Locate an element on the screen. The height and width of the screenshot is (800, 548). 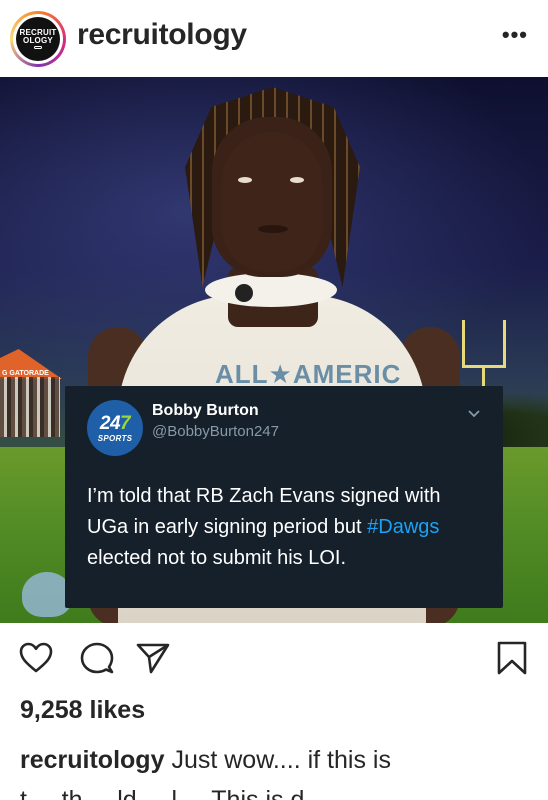
tweet-display-name: Bobby Burton is located at coordinates (205, 410).